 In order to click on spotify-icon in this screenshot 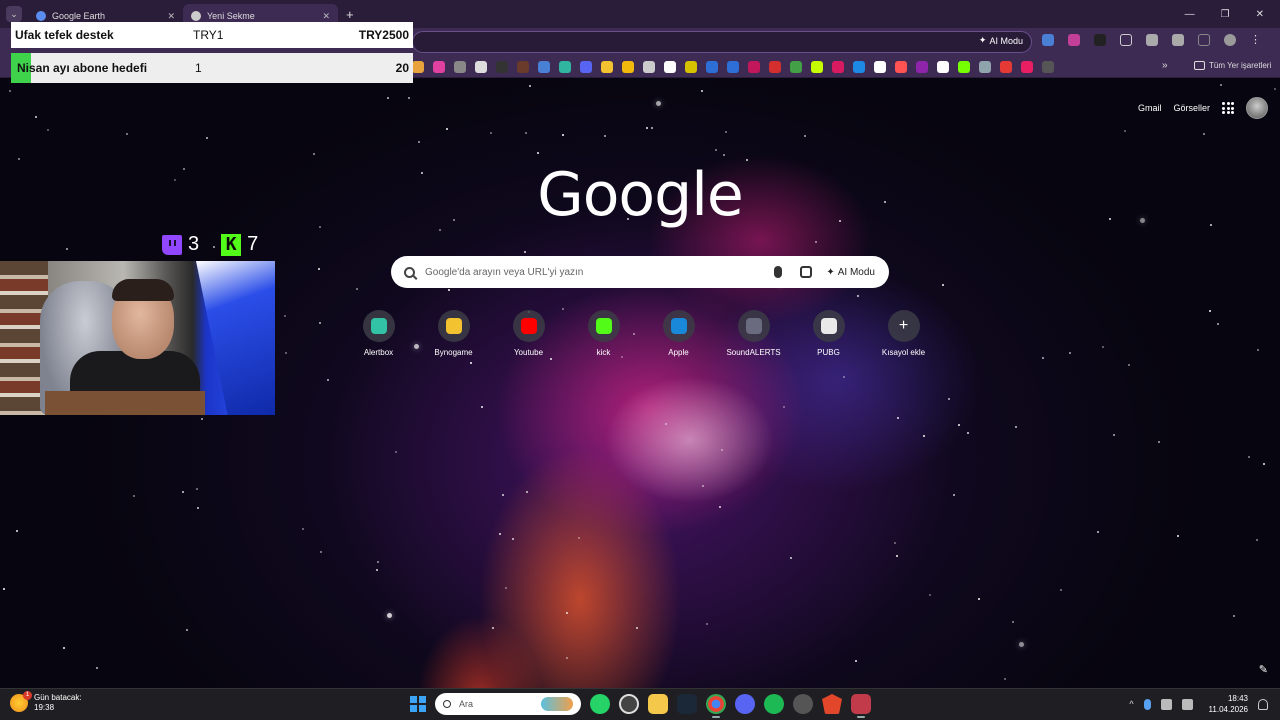, I will do `click(774, 704)`.